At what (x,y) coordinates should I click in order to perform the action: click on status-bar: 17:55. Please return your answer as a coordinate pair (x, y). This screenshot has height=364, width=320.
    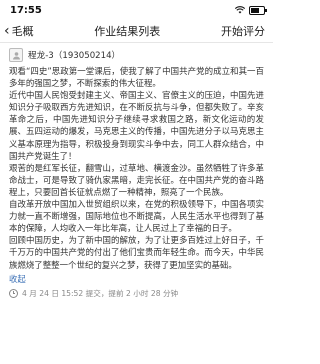
    Looking at the image, I should click on (136, 10).